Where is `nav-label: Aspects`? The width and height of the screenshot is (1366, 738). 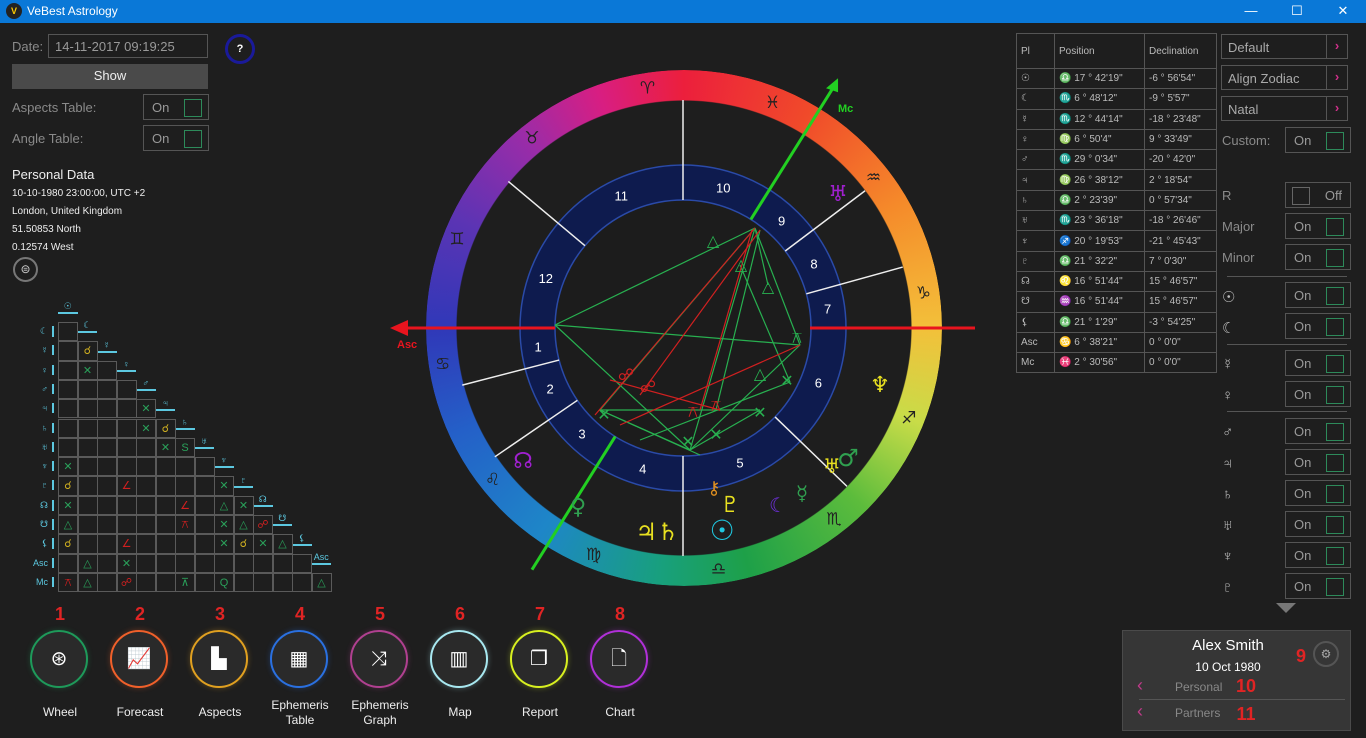 nav-label: Aspects is located at coordinates (220, 712).